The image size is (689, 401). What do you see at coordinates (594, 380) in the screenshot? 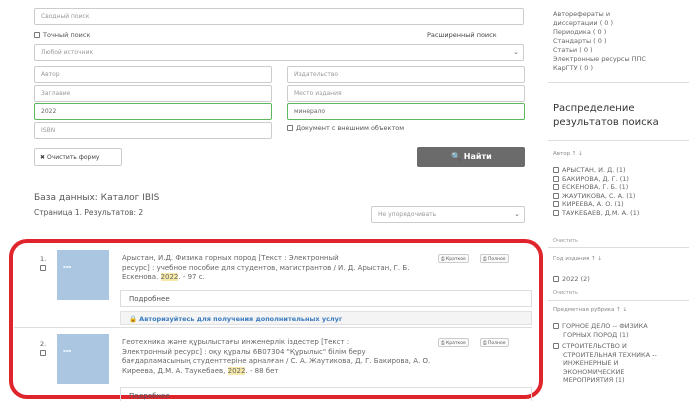
I see `facet-item-label: МЕРОПРИЯТИЯ (1)` at bounding box center [594, 380].